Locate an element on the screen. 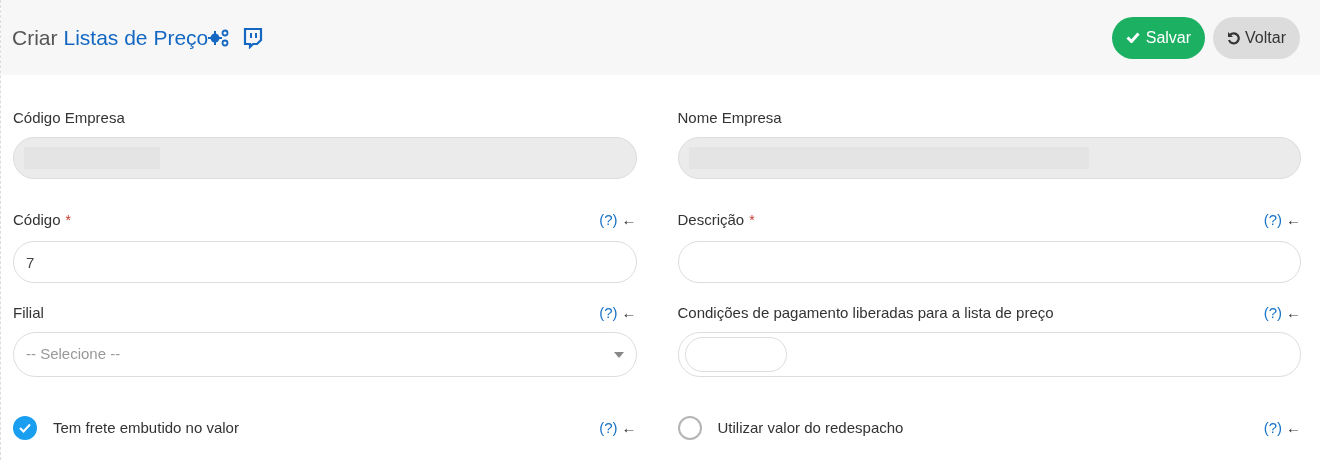 The height and width of the screenshot is (460, 1320). page-title-link: Listas de Preço is located at coordinates (136, 37).